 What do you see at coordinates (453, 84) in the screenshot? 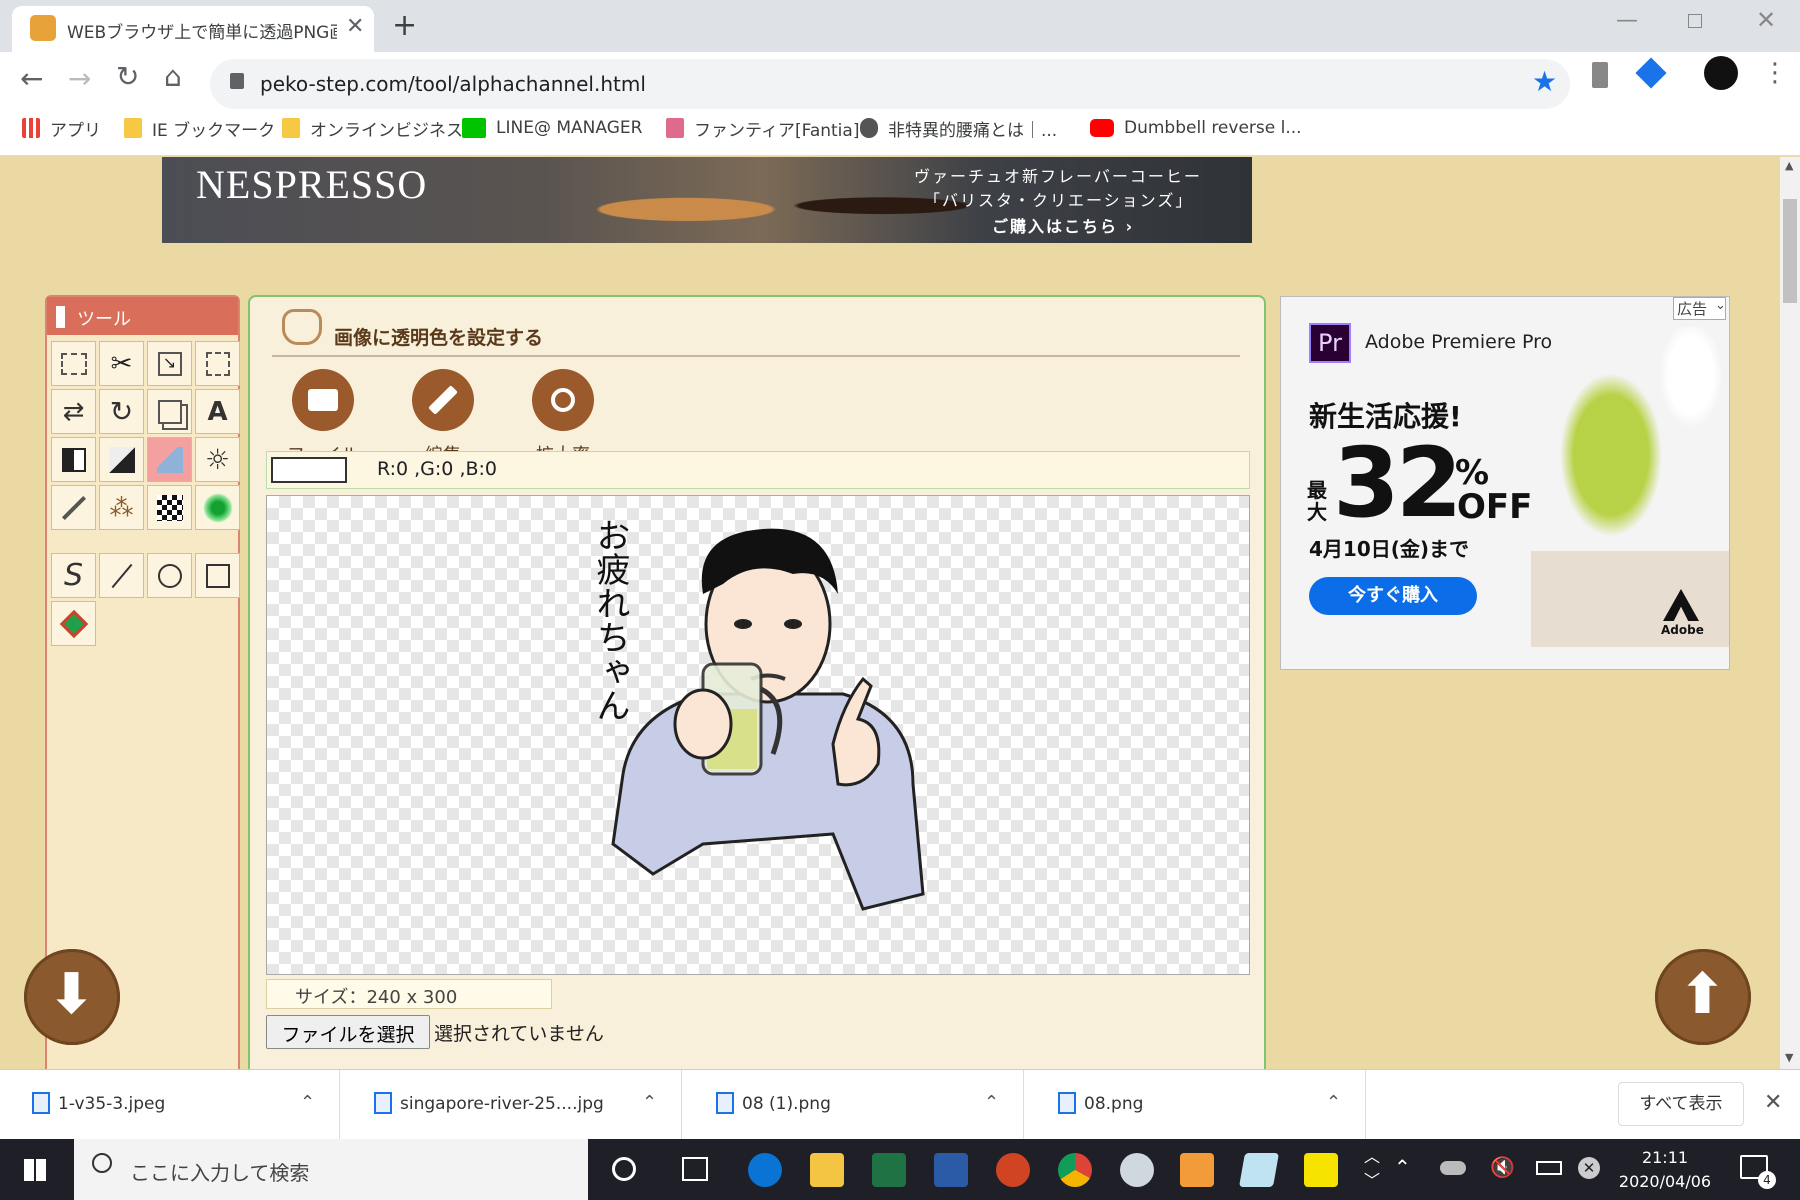
I see `url-text: peko-step.com/tool/alphachannel.html` at bounding box center [453, 84].